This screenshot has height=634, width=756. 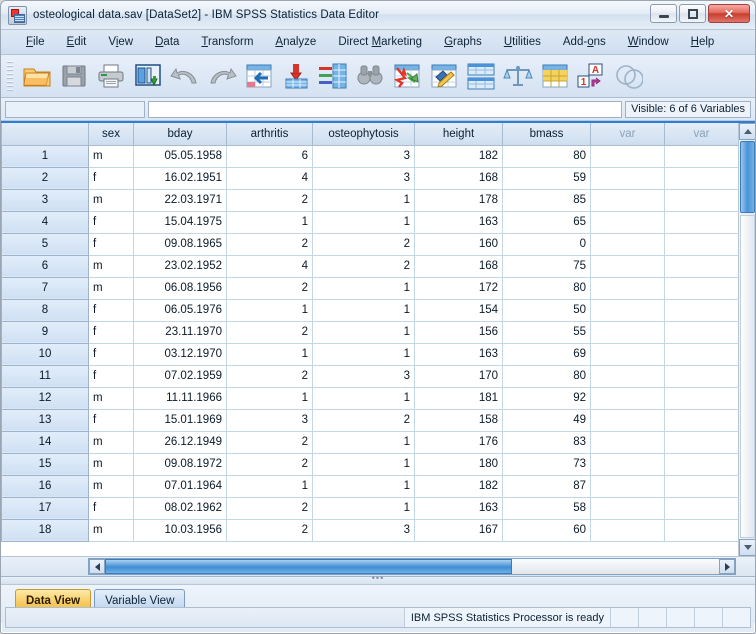 I want to click on save-icon, so click(x=73, y=76).